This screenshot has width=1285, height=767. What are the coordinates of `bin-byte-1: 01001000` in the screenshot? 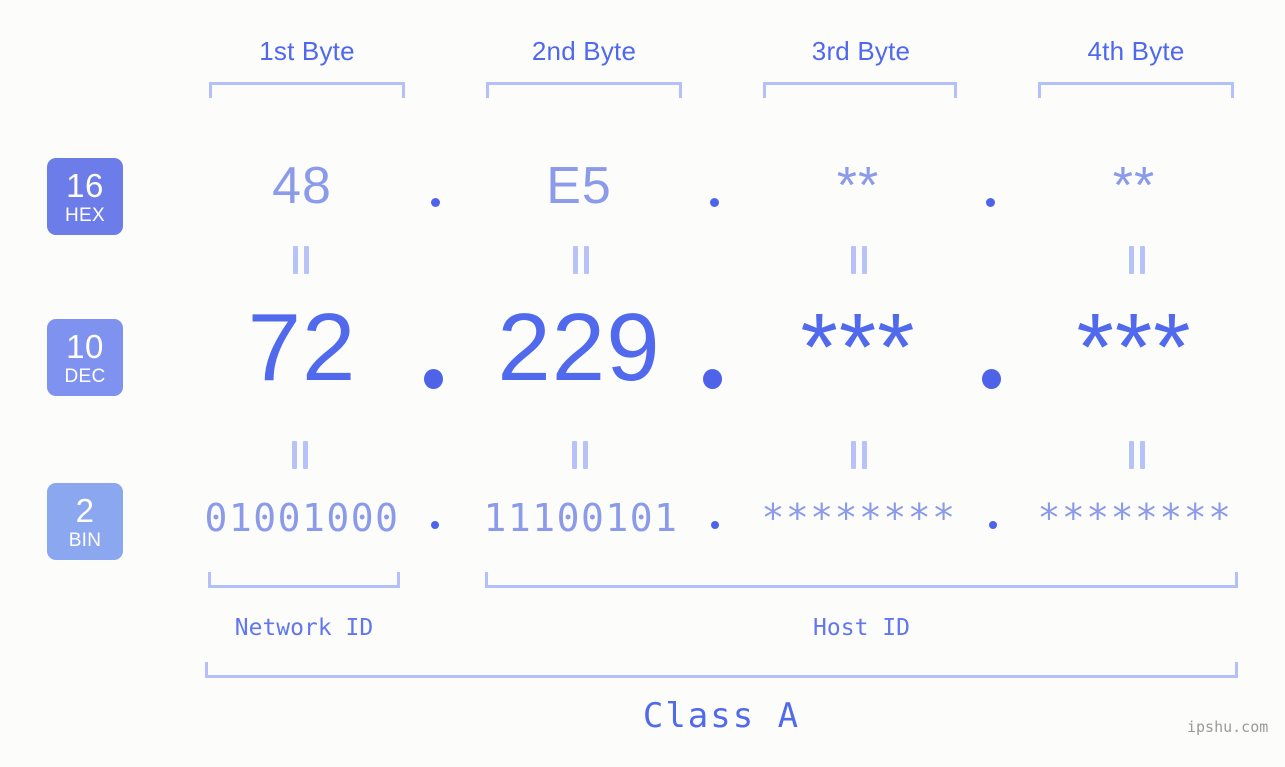 It's located at (302, 518).